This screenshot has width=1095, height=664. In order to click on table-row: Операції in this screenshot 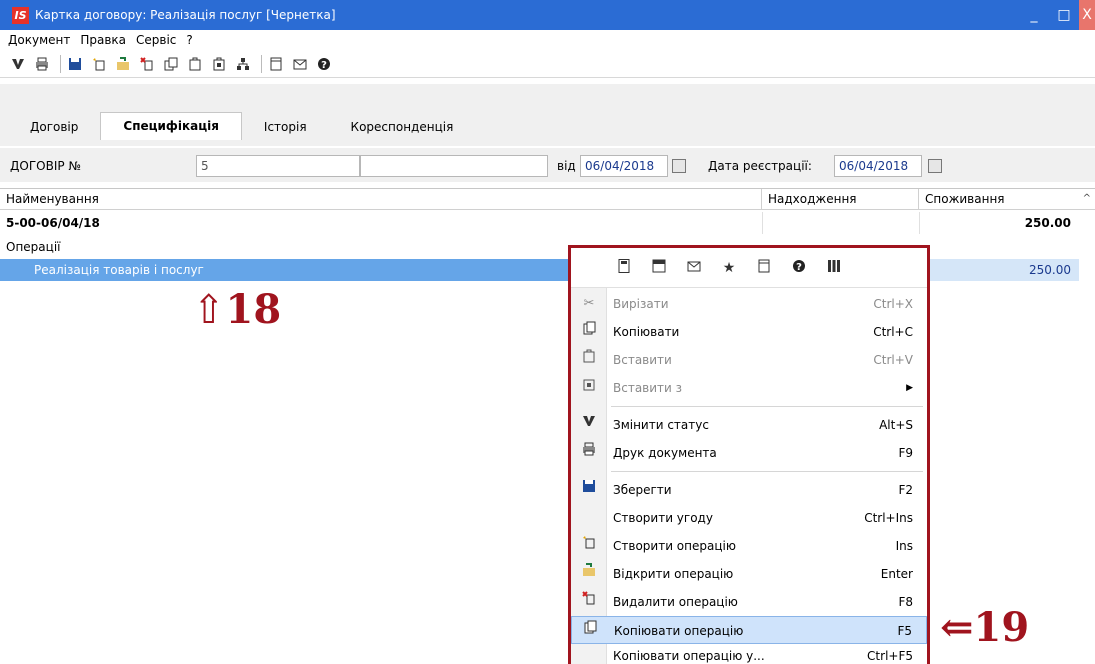, I will do `click(547, 247)`.